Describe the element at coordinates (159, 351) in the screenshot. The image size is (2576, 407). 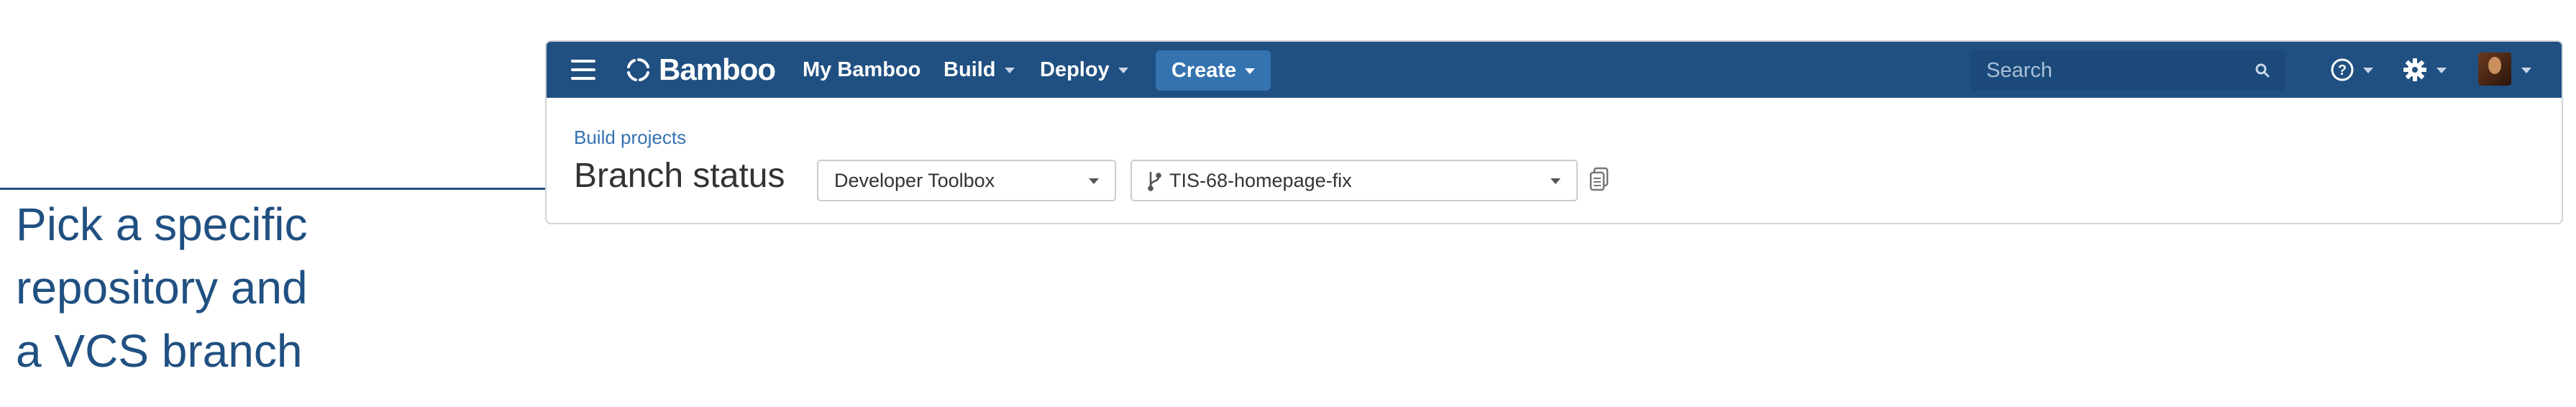
I see `callout-line-3: a VCS branch` at that location.